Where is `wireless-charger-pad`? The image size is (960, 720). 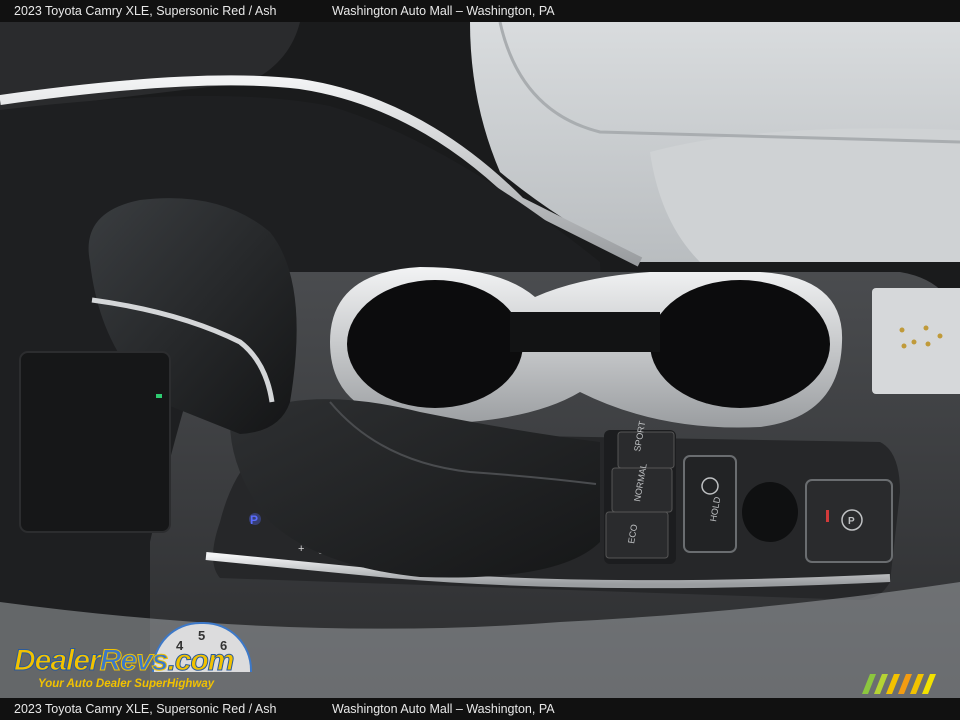 wireless-charger-pad is located at coordinates (95, 442).